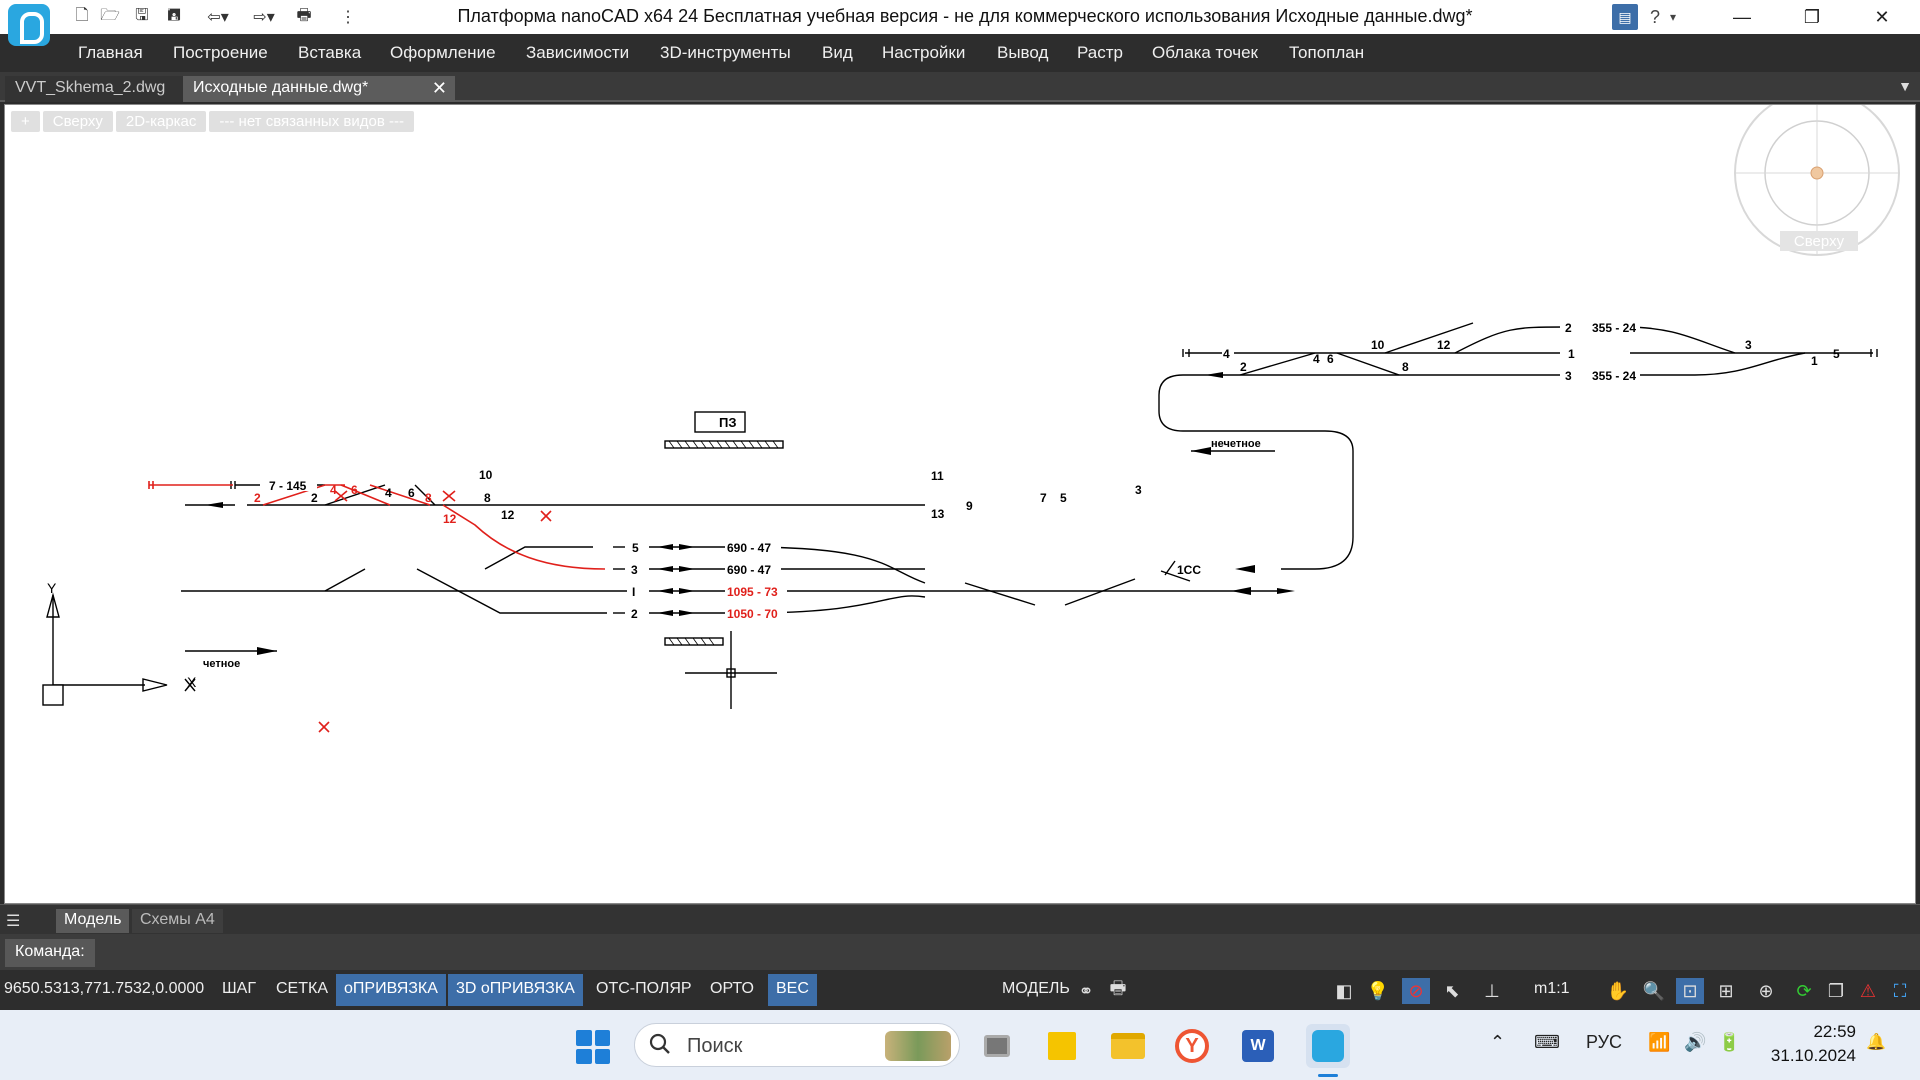  I want to click on nanocad-taskbar-icon, so click(1328, 1046).